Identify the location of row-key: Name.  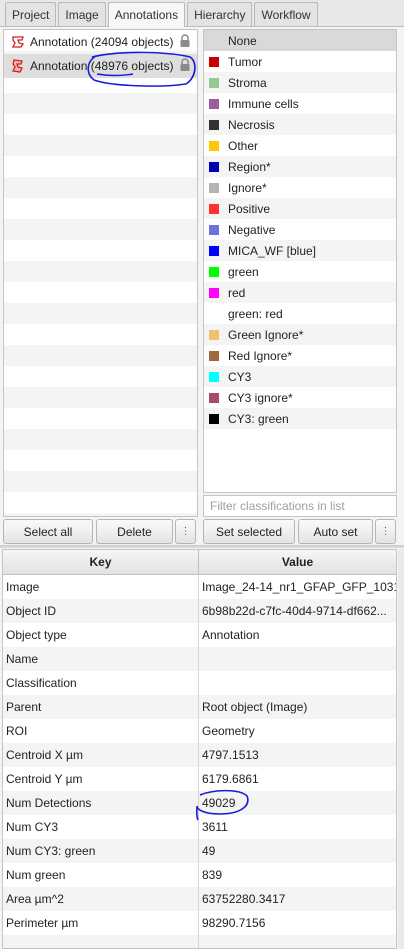
(101, 659).